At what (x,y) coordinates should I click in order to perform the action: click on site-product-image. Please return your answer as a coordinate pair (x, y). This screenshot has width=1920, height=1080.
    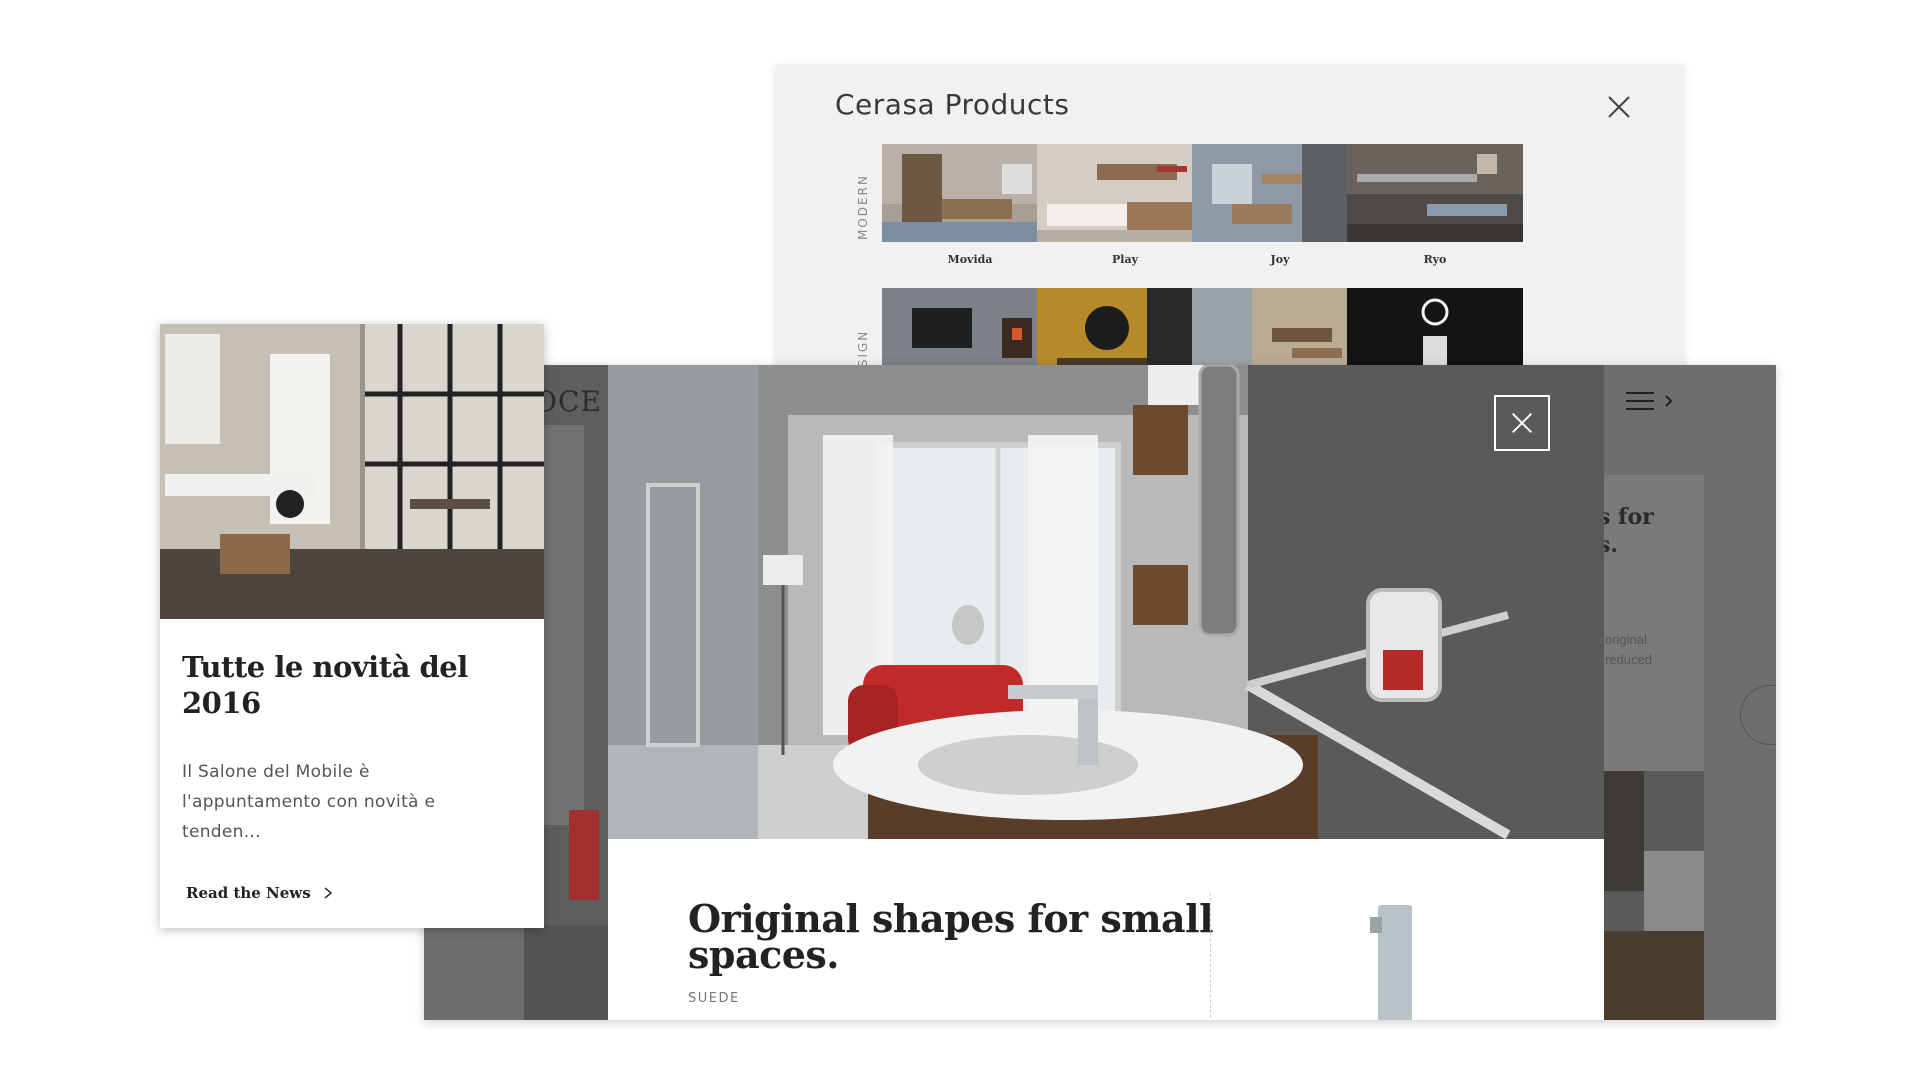
    Looking at the image, I should click on (1654, 895).